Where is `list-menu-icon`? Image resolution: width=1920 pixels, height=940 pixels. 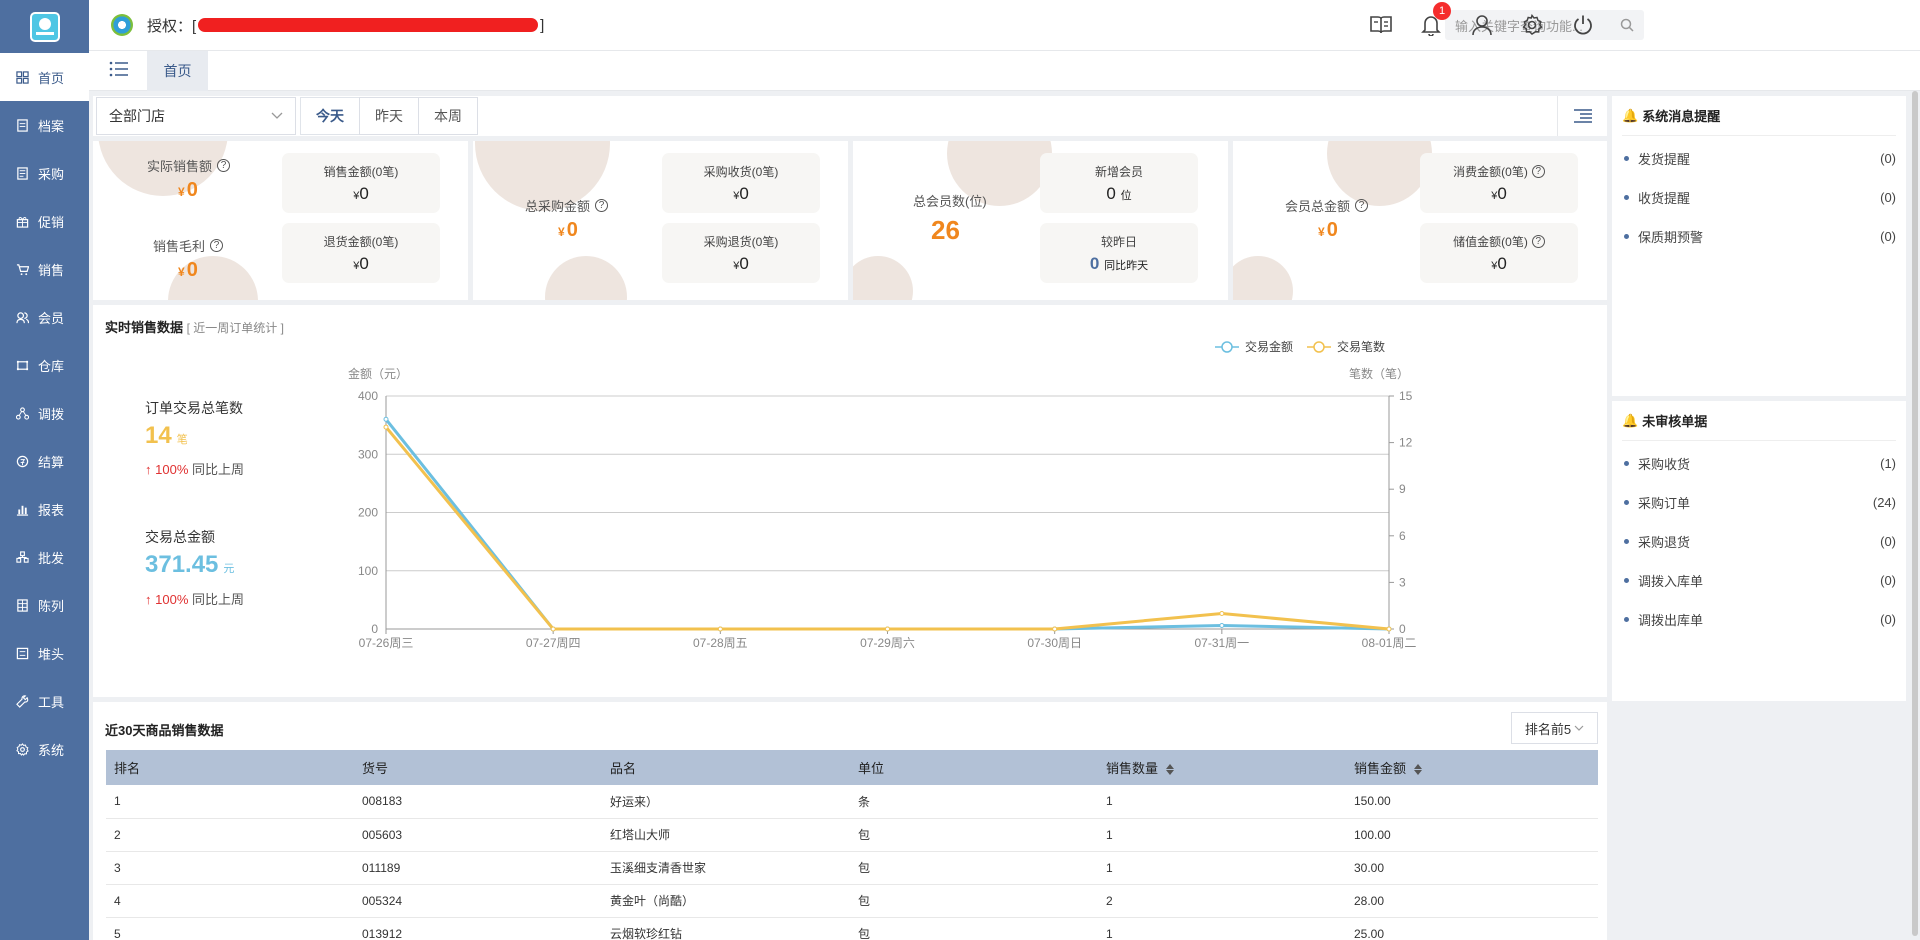
list-menu-icon is located at coordinates (1582, 116).